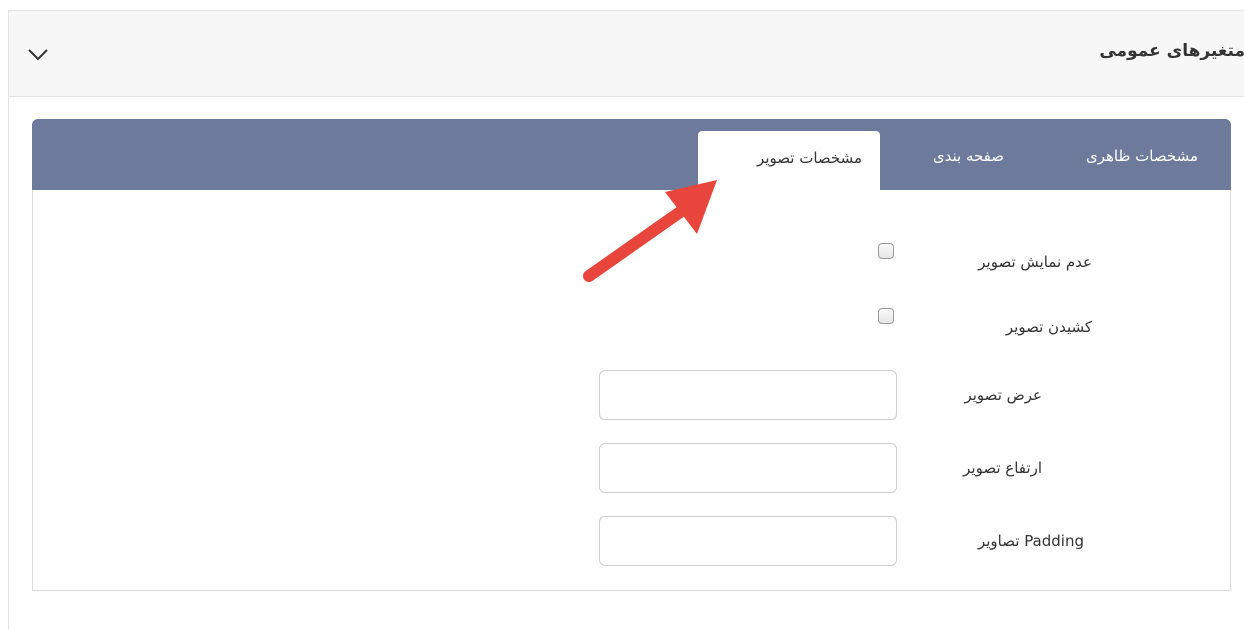  Describe the element at coordinates (1048, 327) in the screenshot. I see `stretch-image-label: کشیدن تصویر` at that location.